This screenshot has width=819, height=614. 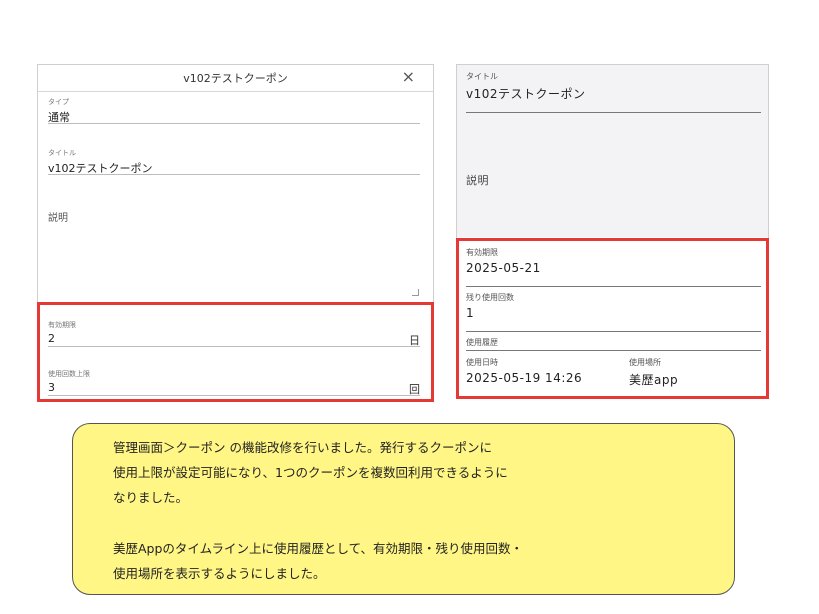 What do you see at coordinates (62, 153) in the screenshot?
I see `title-label: タイトル` at bounding box center [62, 153].